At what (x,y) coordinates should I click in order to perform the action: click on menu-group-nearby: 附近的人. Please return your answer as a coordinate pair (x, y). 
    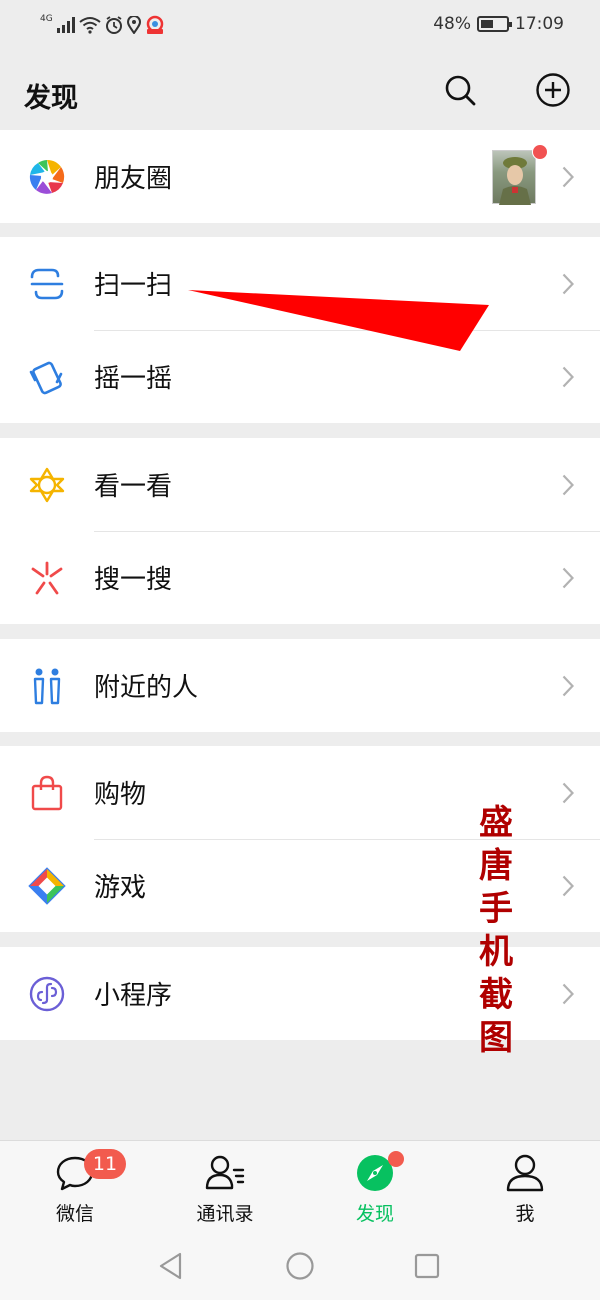
    Looking at the image, I should click on (300, 685).